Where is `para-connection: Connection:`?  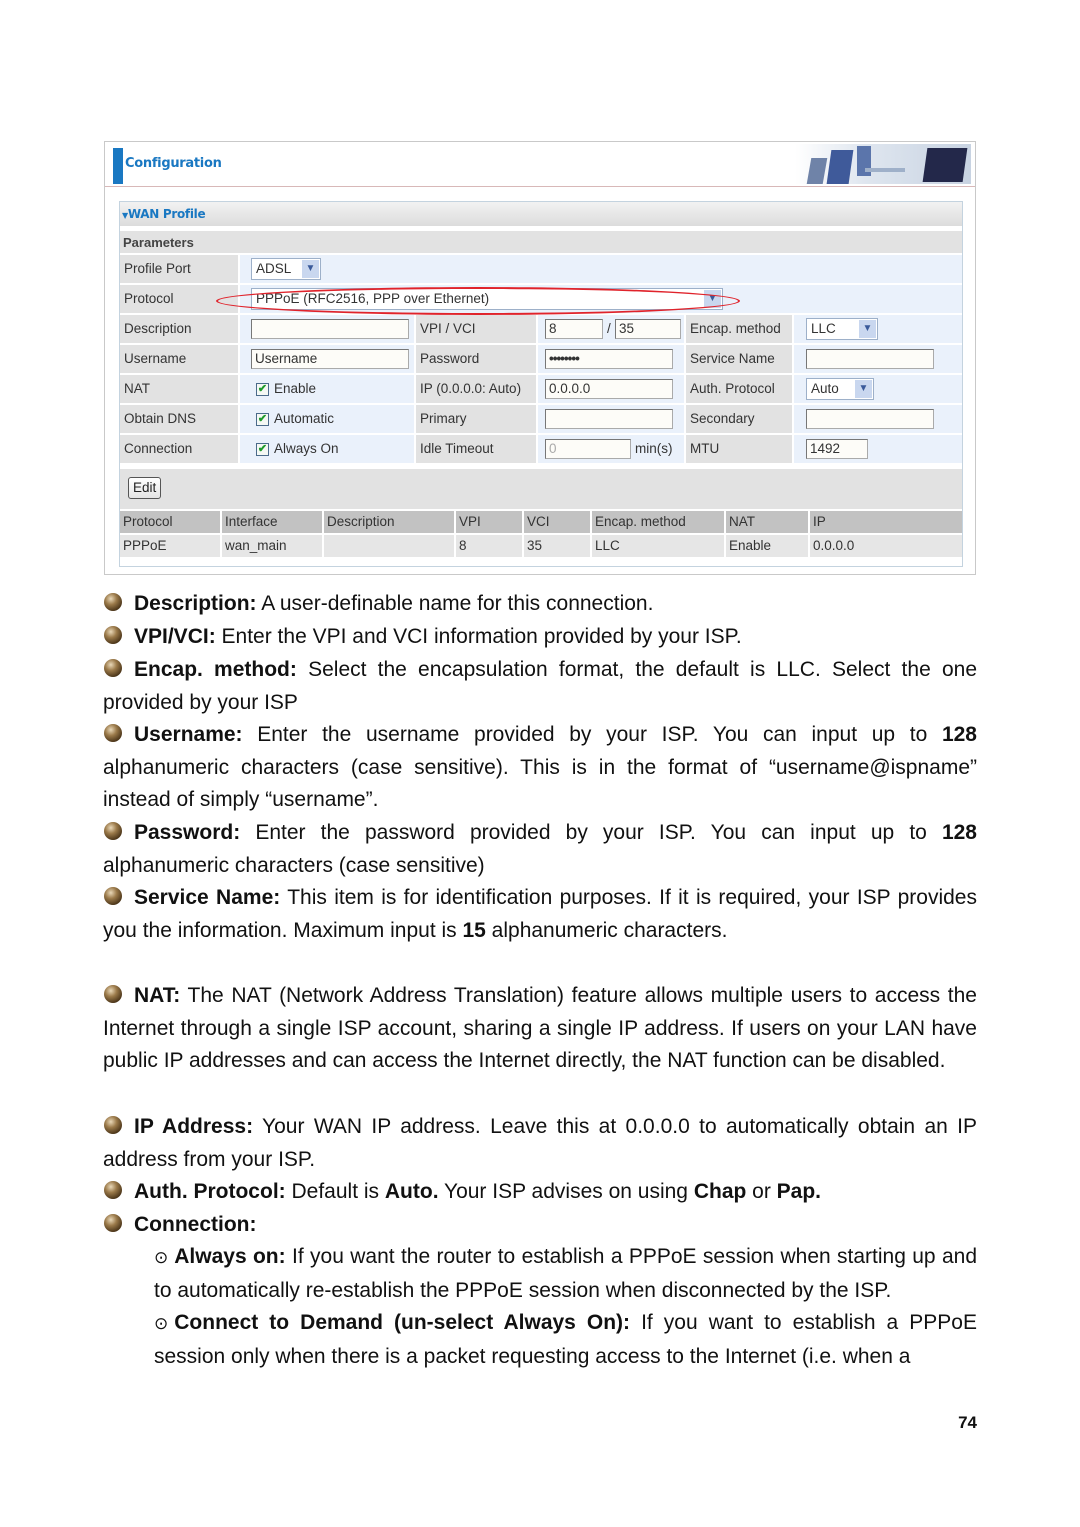
para-connection: Connection: is located at coordinates (540, 1225).